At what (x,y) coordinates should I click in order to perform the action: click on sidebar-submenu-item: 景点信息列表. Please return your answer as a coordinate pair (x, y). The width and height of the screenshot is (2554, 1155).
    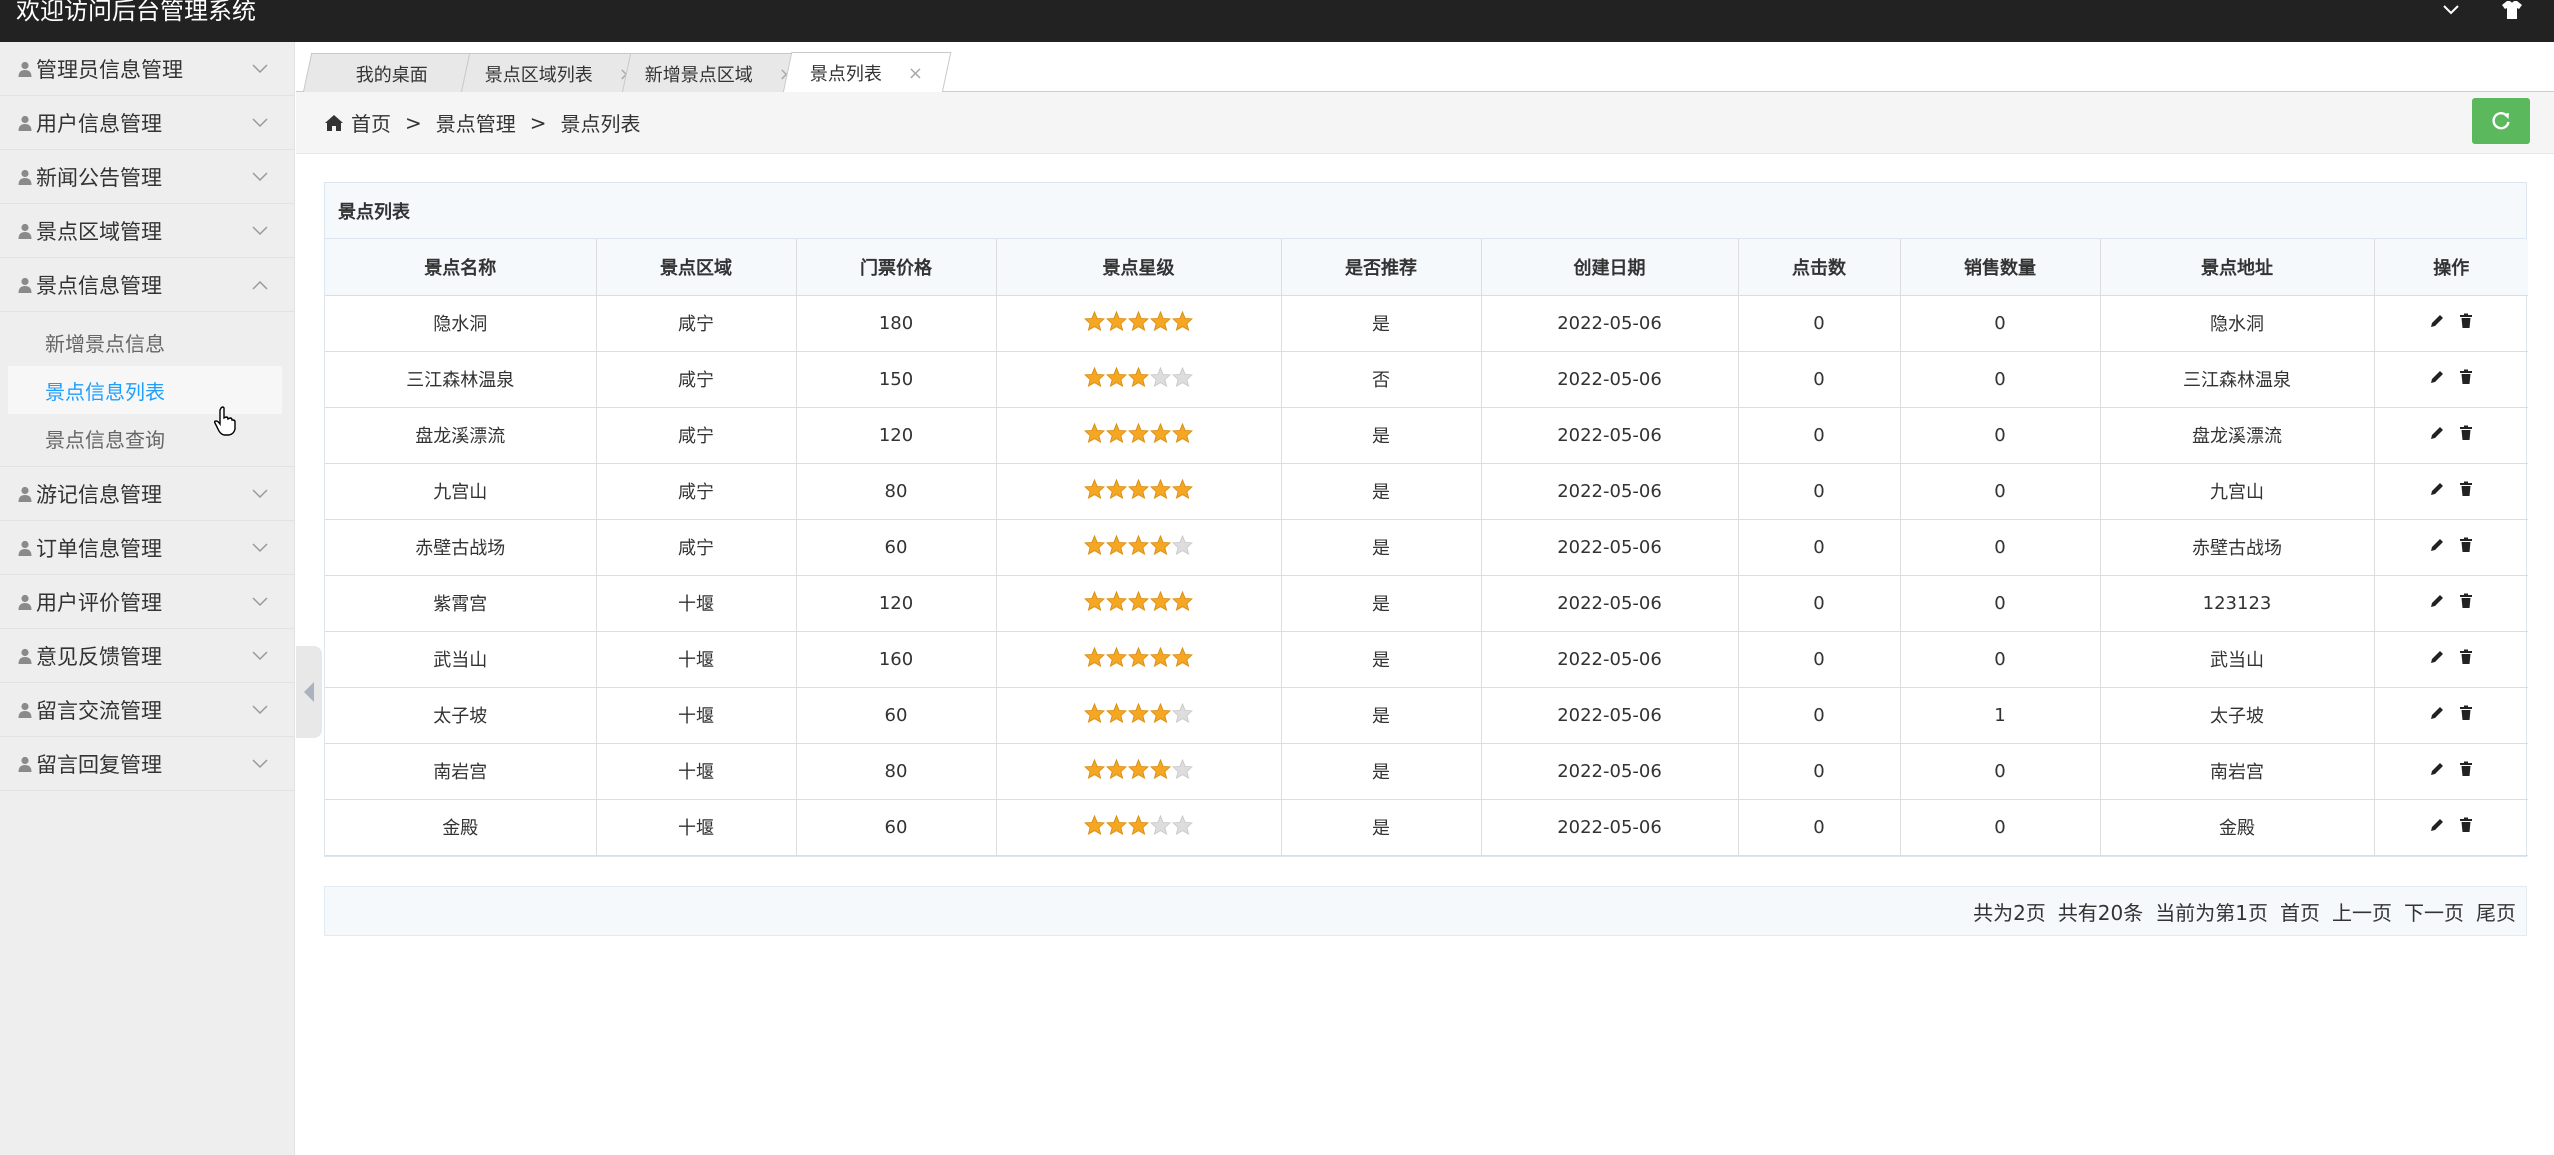
    Looking at the image, I should click on (145, 390).